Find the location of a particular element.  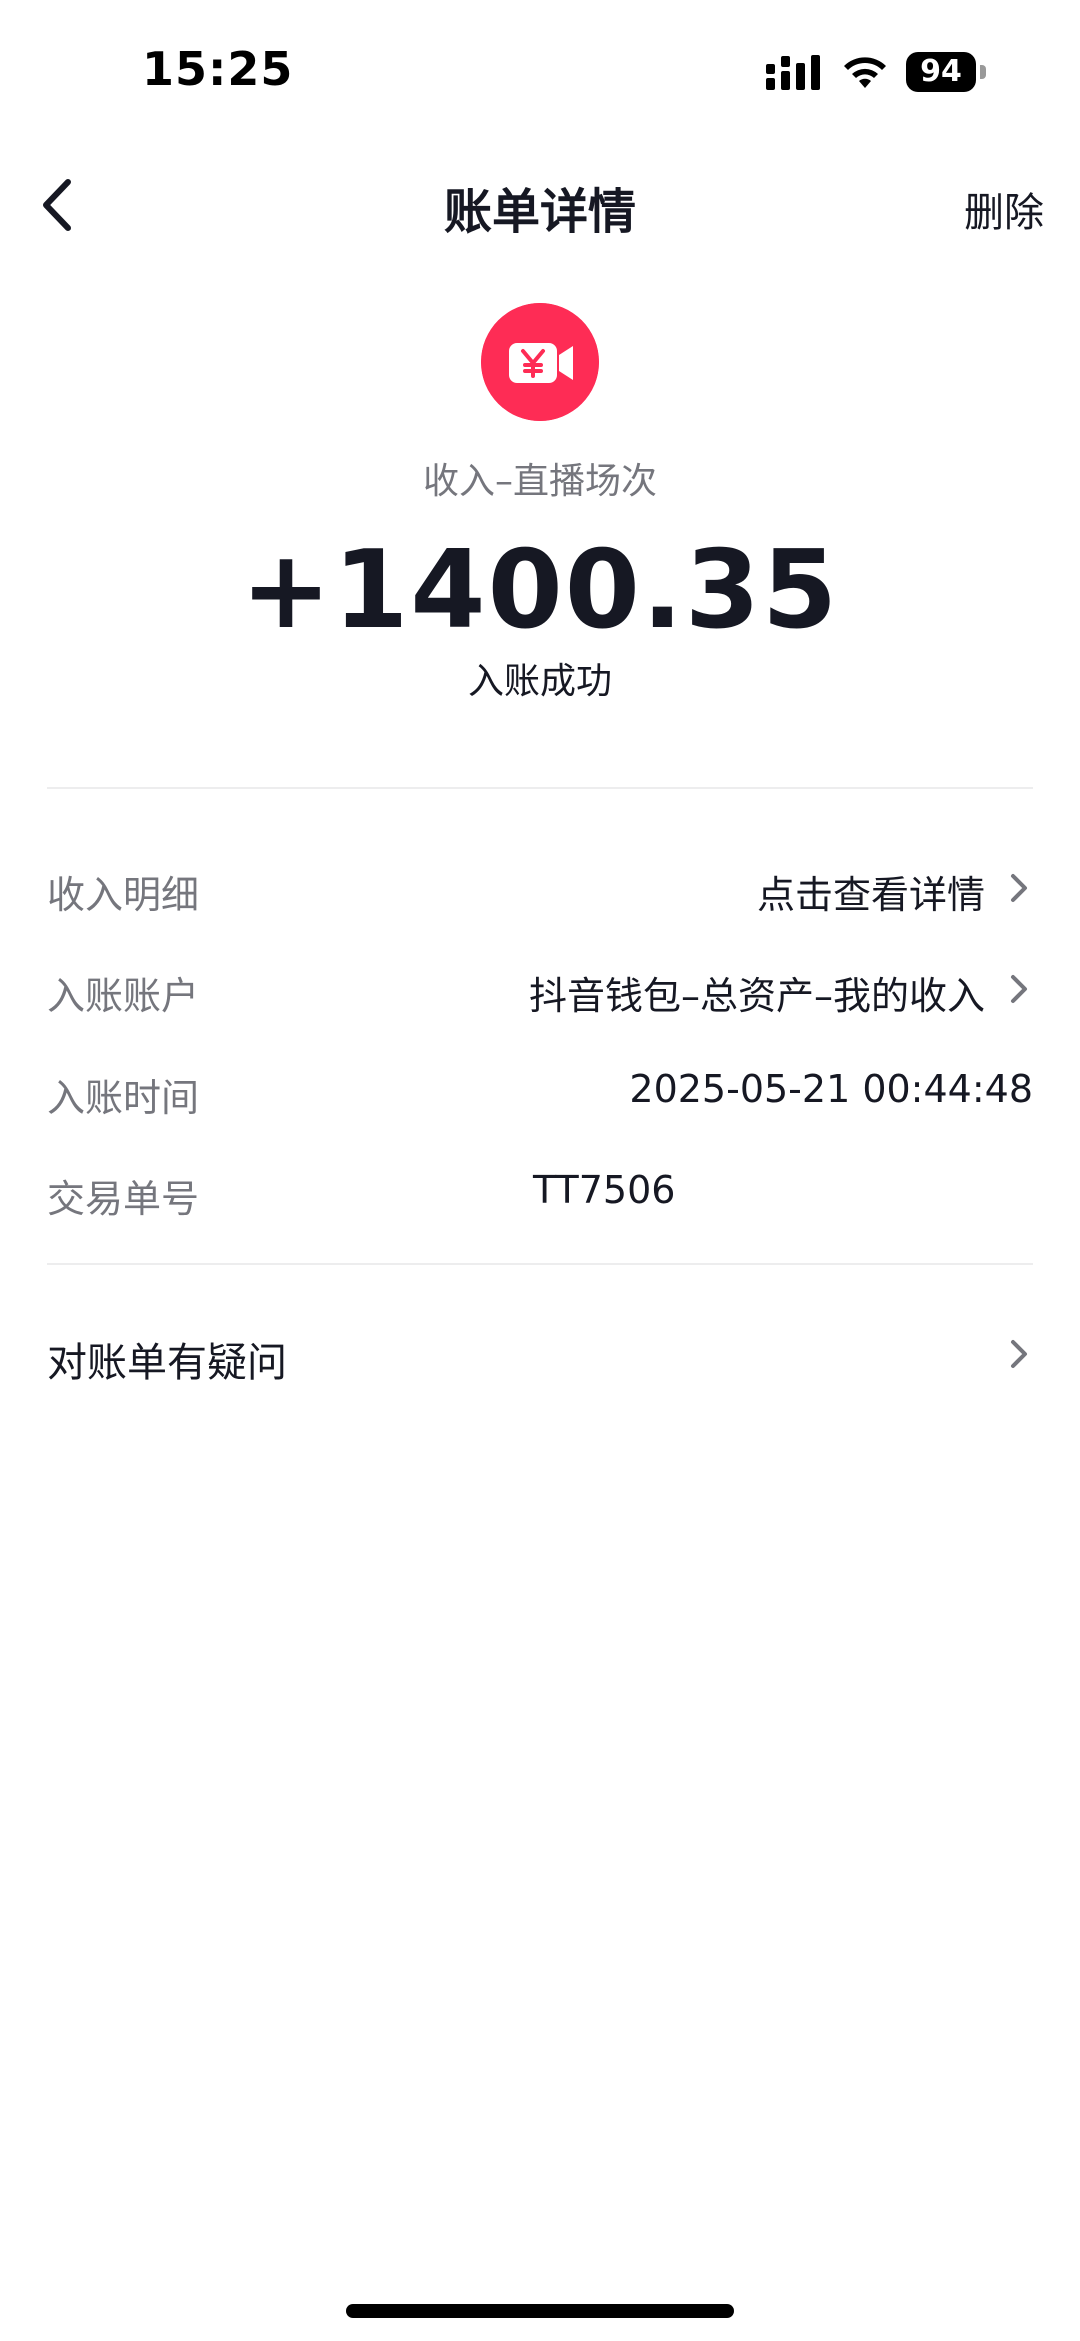

transaction-amount: +1400.35 is located at coordinates (540, 590).